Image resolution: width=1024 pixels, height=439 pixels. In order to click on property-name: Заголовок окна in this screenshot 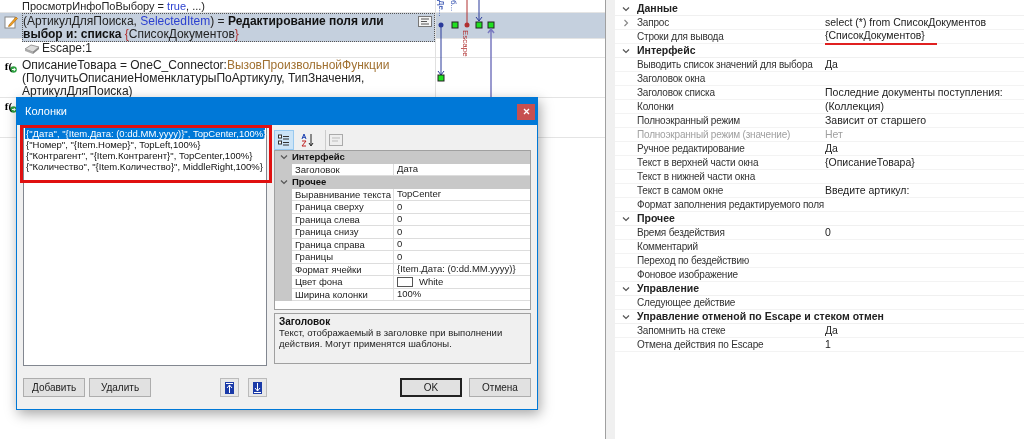, I will do `click(672, 79)`.